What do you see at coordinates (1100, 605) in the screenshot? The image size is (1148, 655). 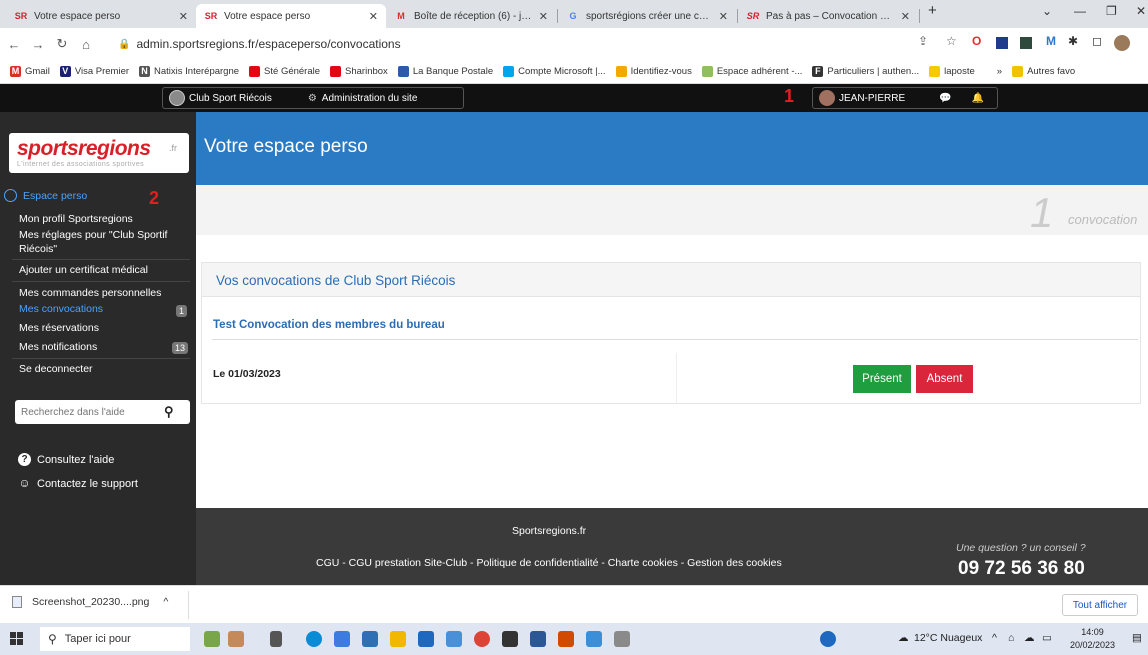 I see `show-all-downloads-button: Tout afficher` at bounding box center [1100, 605].